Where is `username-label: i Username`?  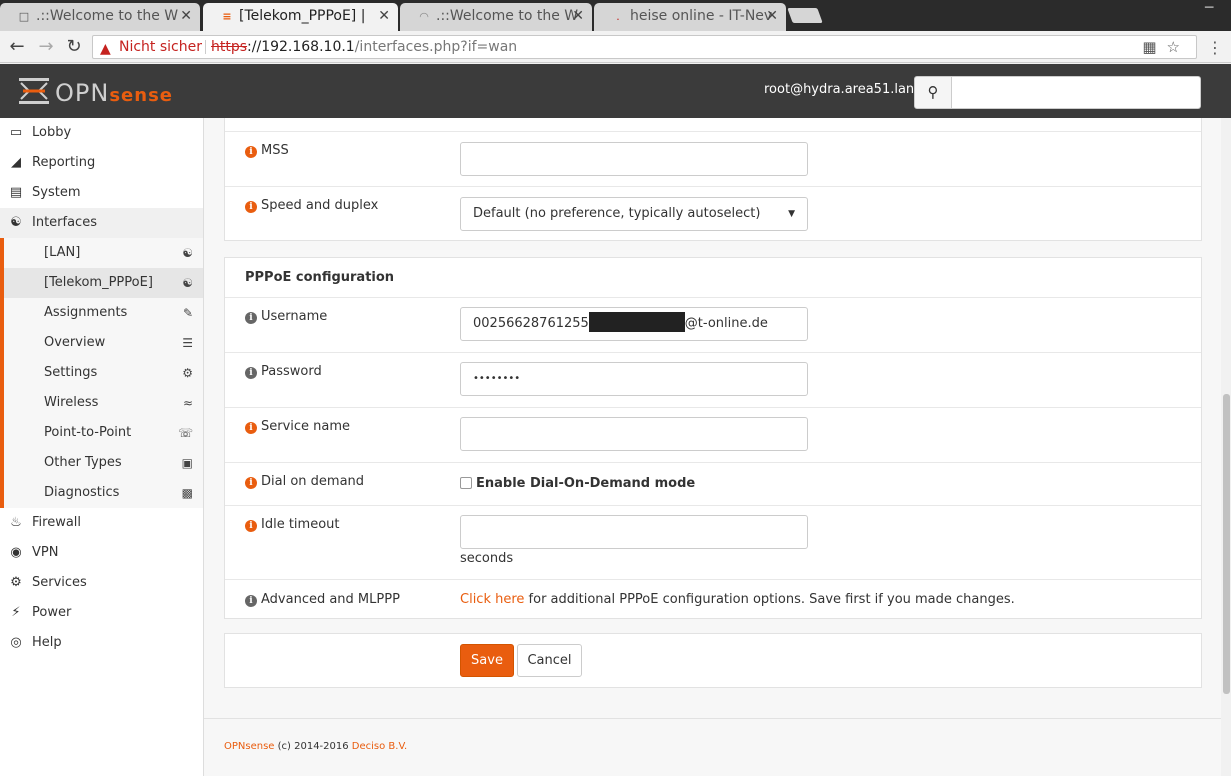
username-label: i Username is located at coordinates (286, 316).